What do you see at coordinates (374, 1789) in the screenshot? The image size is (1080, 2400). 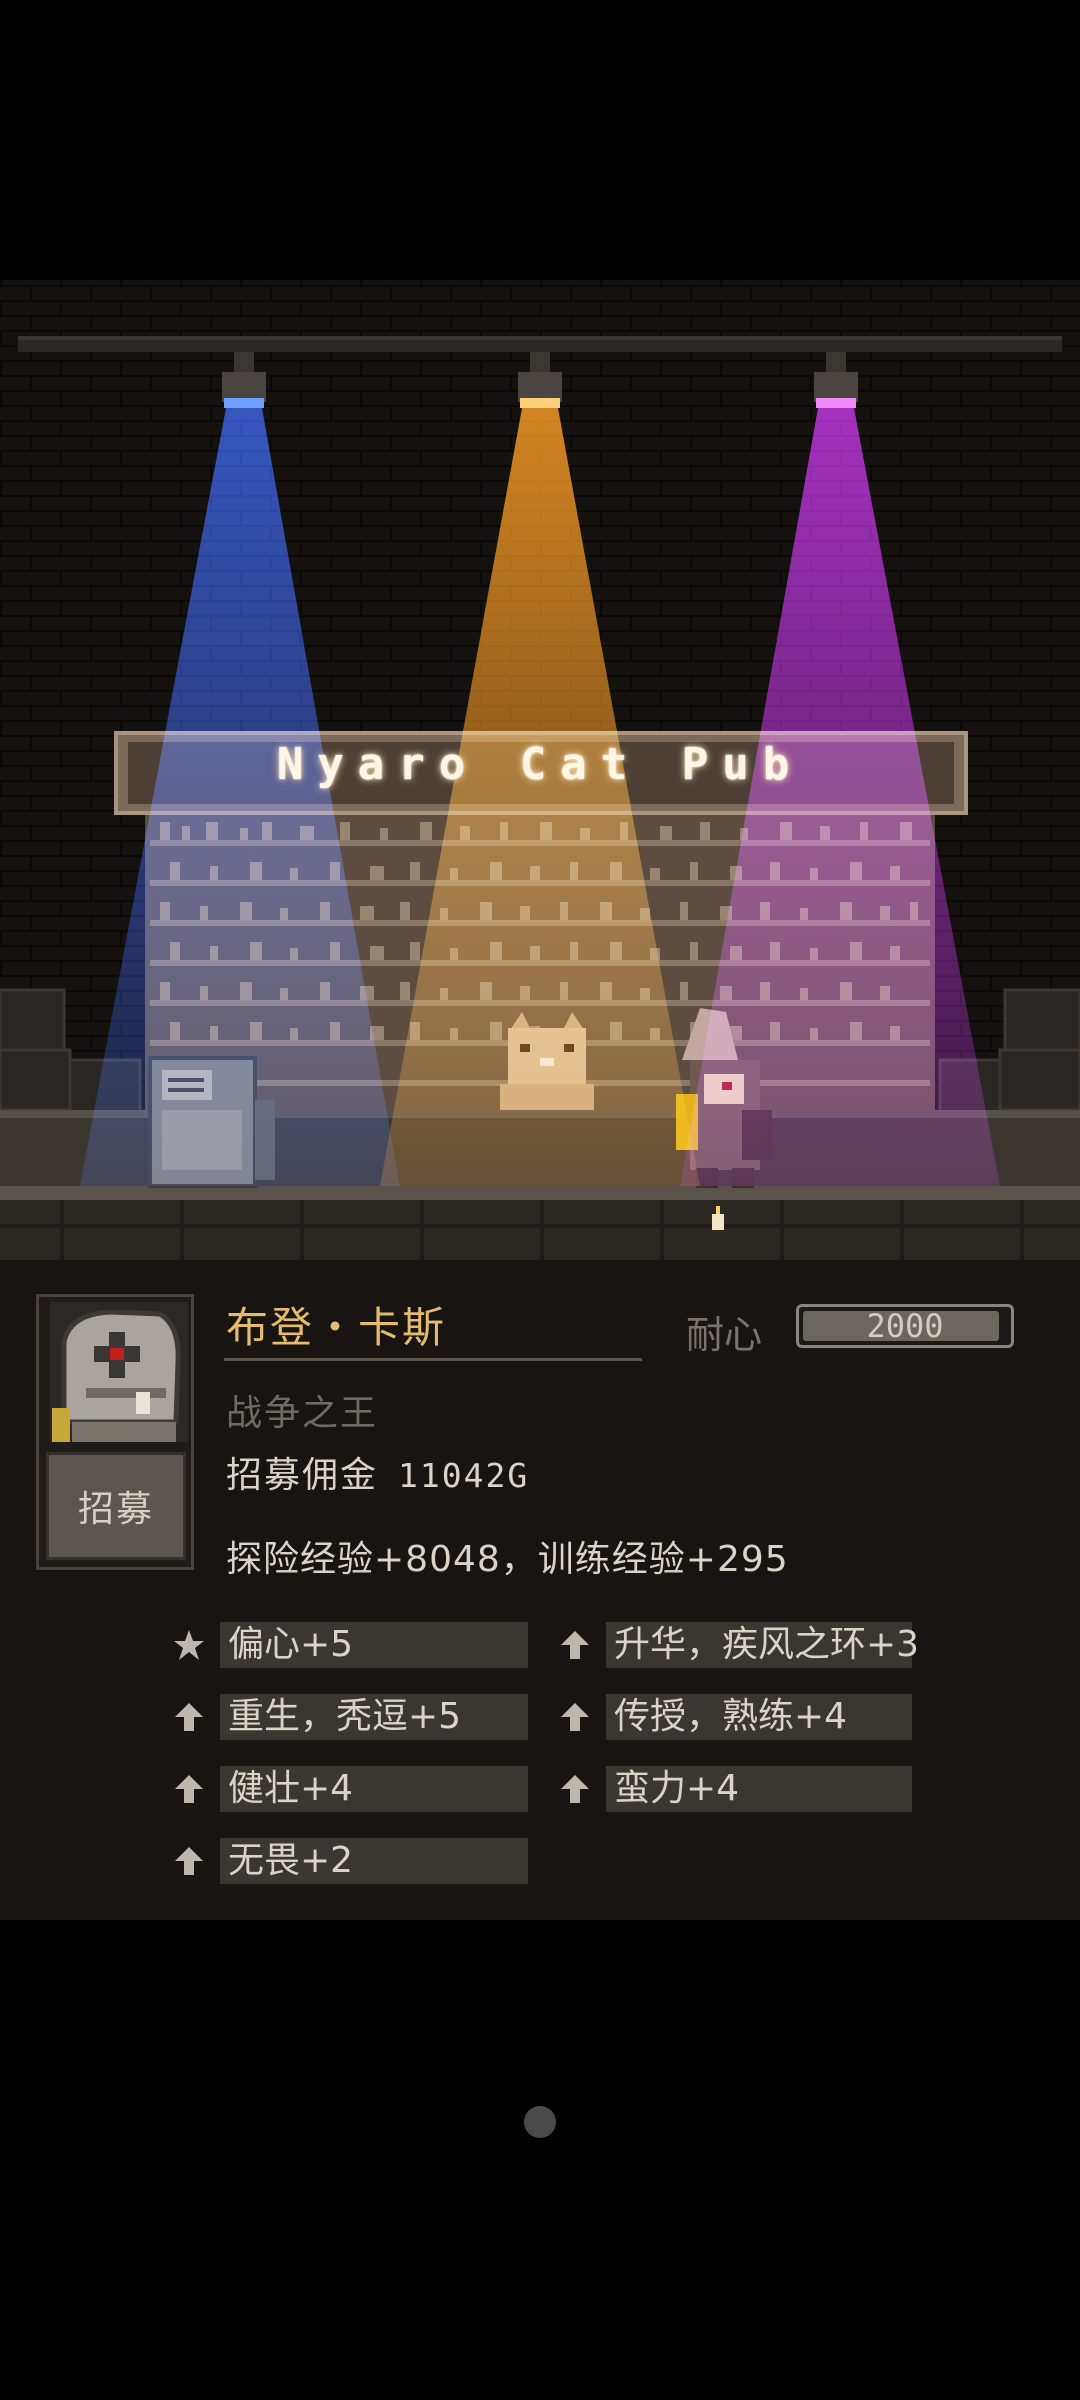 I see `trait-item: 健壮+4` at bounding box center [374, 1789].